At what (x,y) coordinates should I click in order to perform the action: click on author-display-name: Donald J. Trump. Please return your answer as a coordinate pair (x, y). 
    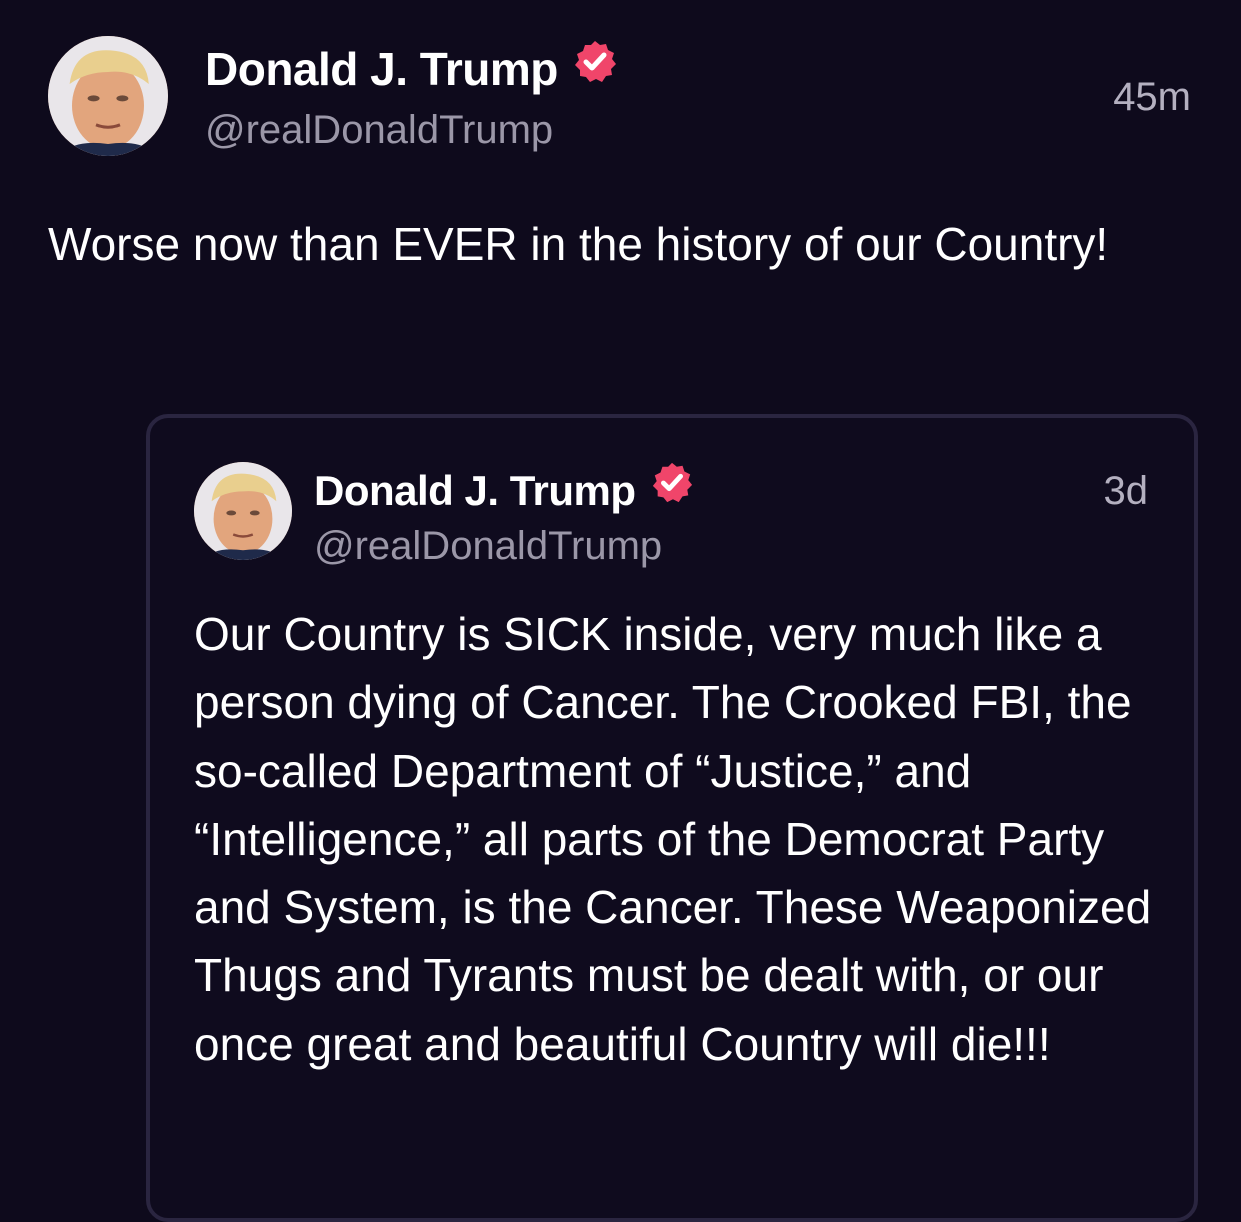
    Looking at the image, I should click on (411, 71).